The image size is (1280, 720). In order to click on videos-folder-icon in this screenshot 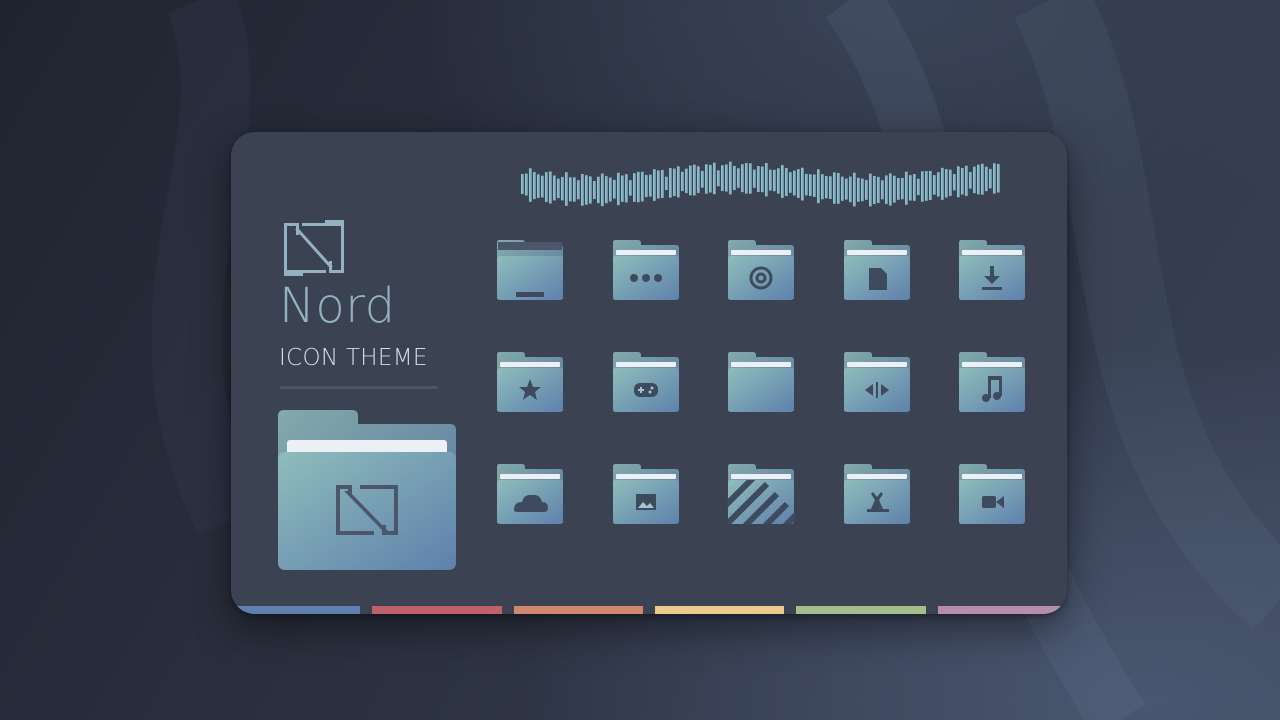, I will do `click(992, 495)`.